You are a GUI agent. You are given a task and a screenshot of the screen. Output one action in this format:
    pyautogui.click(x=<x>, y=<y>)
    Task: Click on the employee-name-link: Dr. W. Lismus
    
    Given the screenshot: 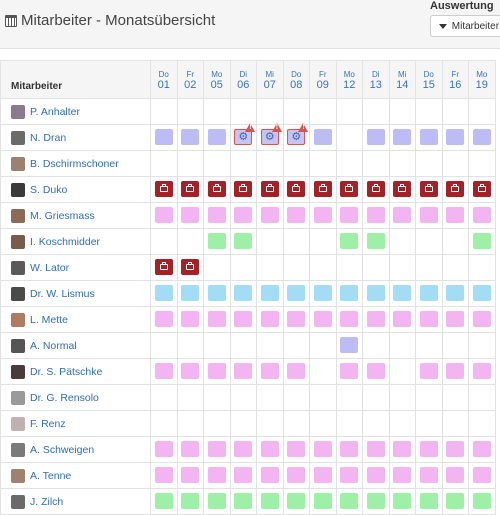 What is the action you would take?
    pyautogui.click(x=62, y=293)
    